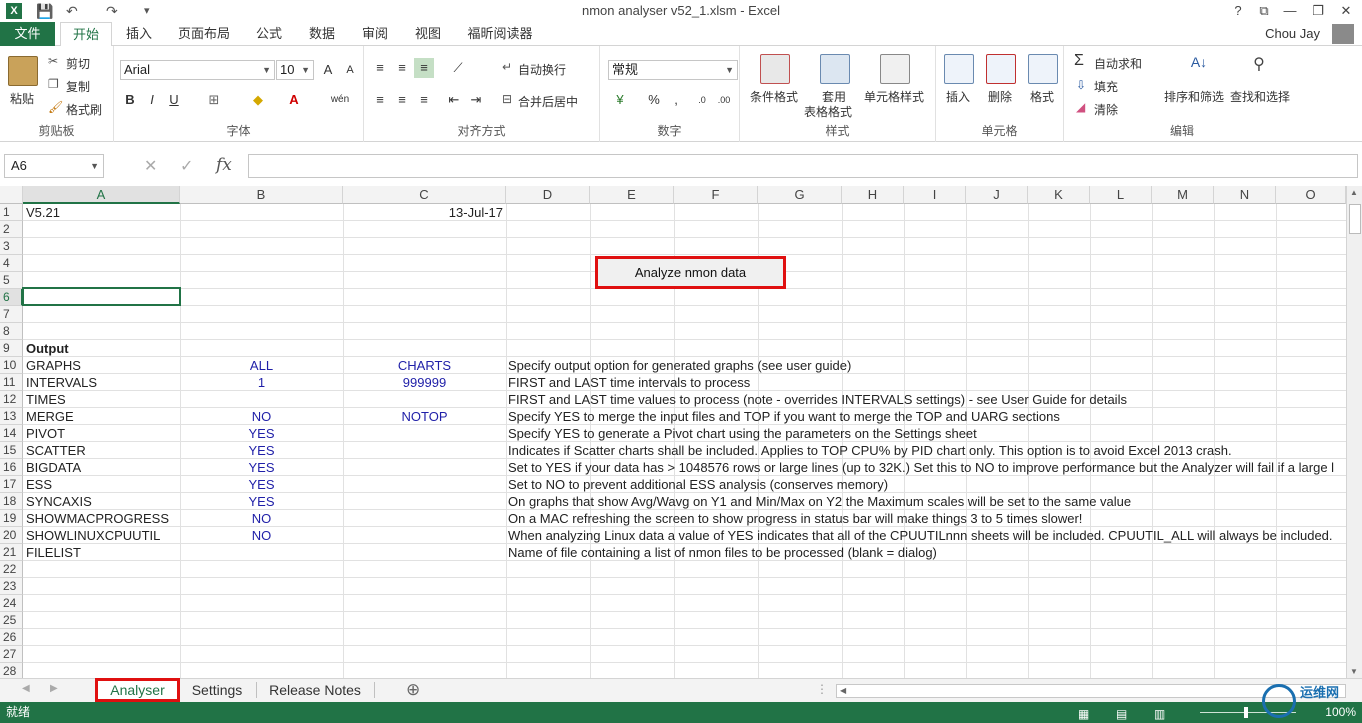 The width and height of the screenshot is (1362, 723). Describe the element at coordinates (424, 365) in the screenshot. I see `cell-c10: CHARTS` at that location.